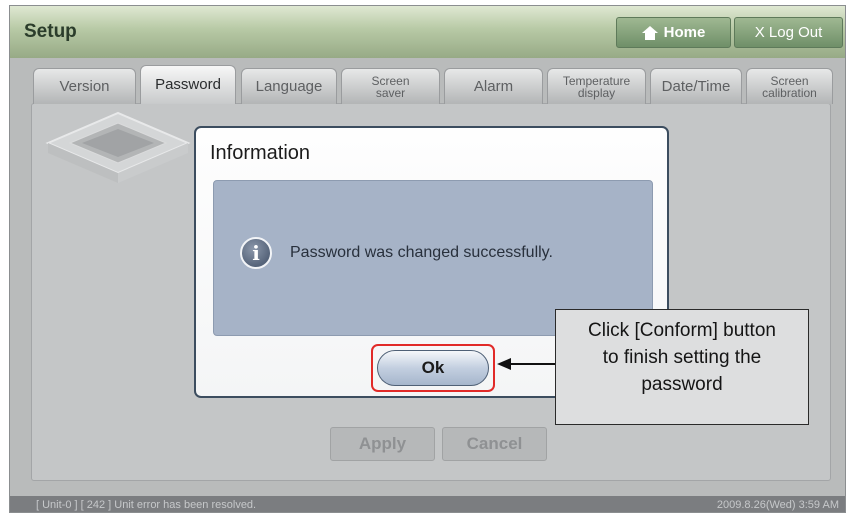 The height and width of the screenshot is (514, 854). Describe the element at coordinates (421, 252) in the screenshot. I see `dialog-message: Password was changed successfully.` at that location.